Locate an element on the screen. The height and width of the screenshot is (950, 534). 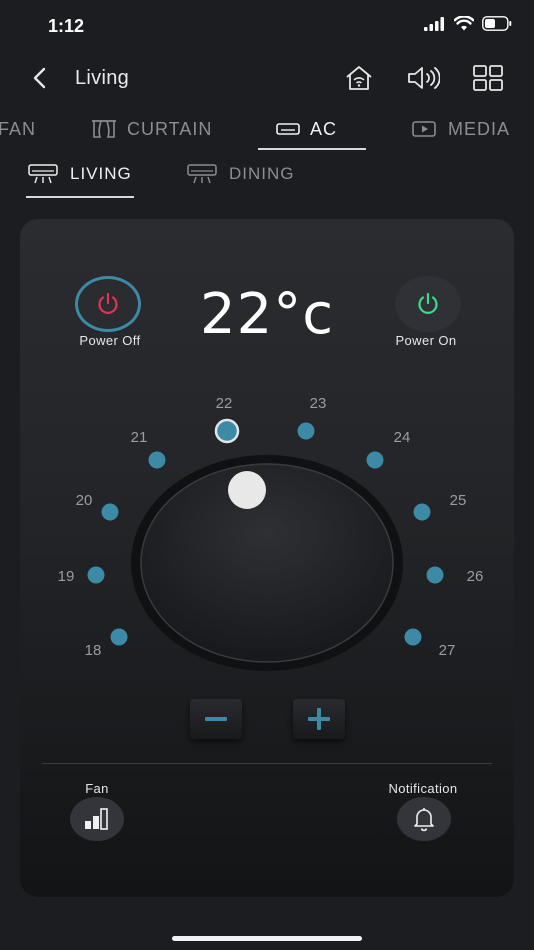
temp-label-20: 20 is located at coordinates (84, 500).